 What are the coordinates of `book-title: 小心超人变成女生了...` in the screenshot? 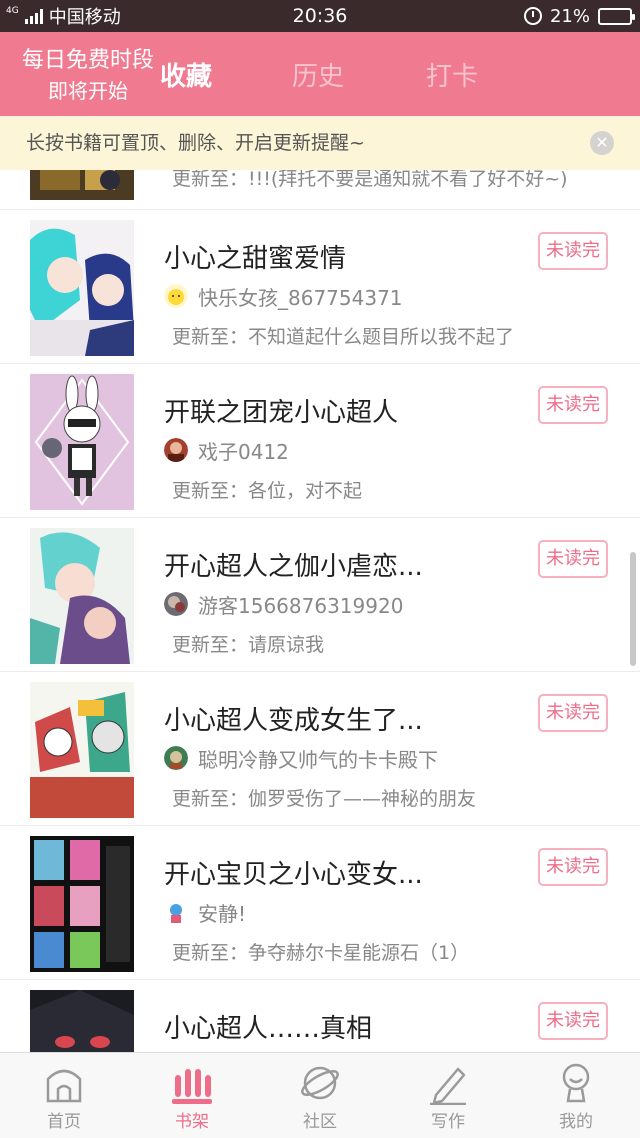 It's located at (293, 721).